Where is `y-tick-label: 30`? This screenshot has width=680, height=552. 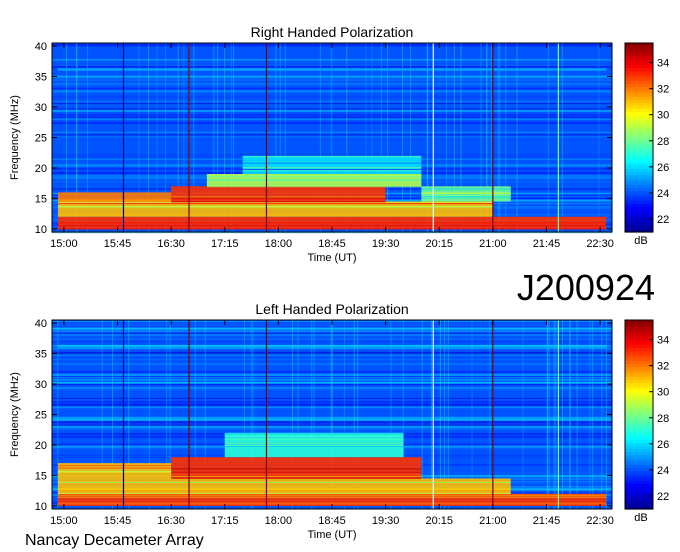
y-tick-label: 30 is located at coordinates (41, 108).